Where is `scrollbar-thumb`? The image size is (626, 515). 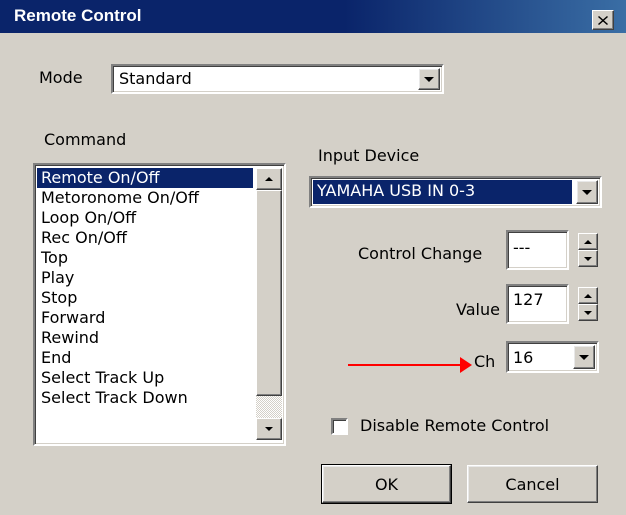 scrollbar-thumb is located at coordinates (269, 293).